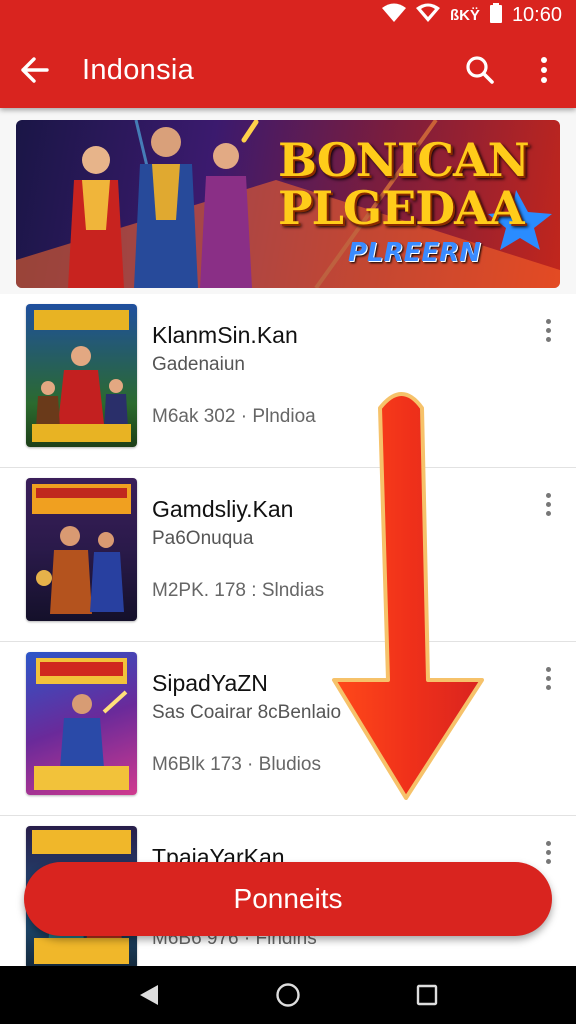  I want to click on nav-home-icon, so click(288, 995).